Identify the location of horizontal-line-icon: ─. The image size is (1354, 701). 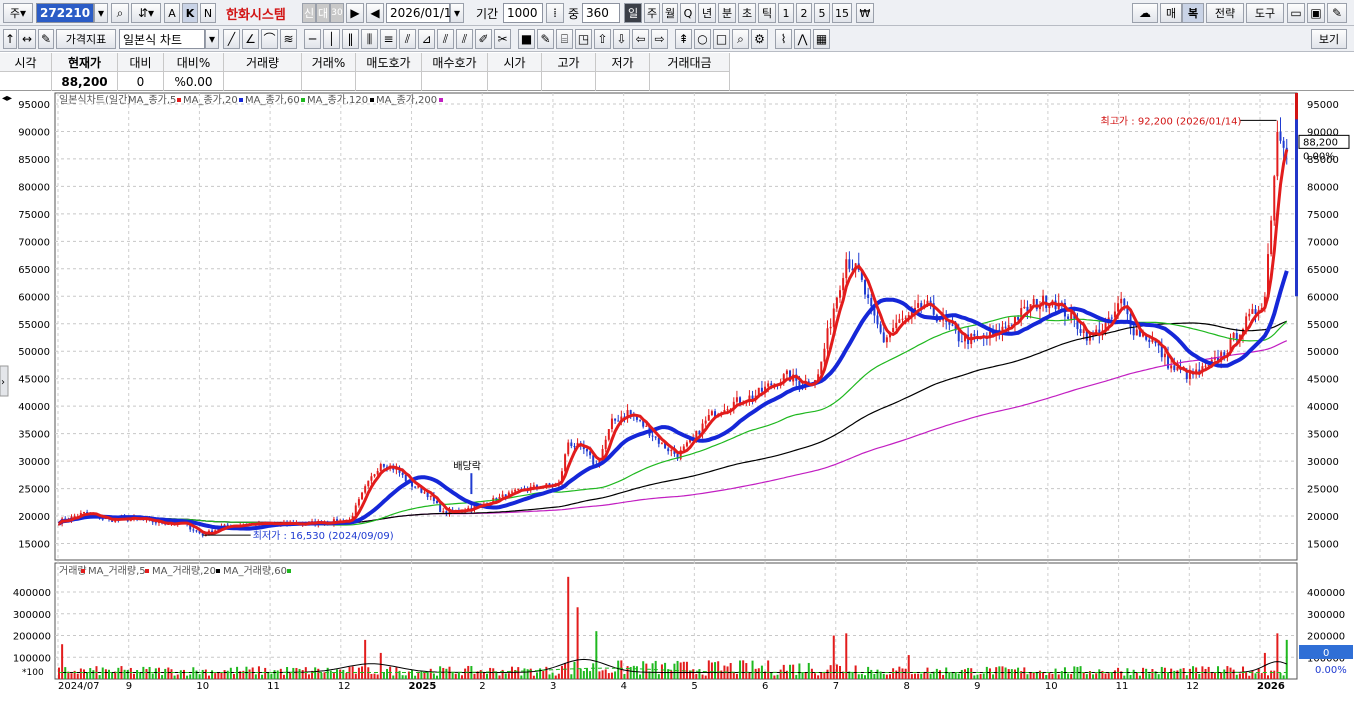
(312, 39).